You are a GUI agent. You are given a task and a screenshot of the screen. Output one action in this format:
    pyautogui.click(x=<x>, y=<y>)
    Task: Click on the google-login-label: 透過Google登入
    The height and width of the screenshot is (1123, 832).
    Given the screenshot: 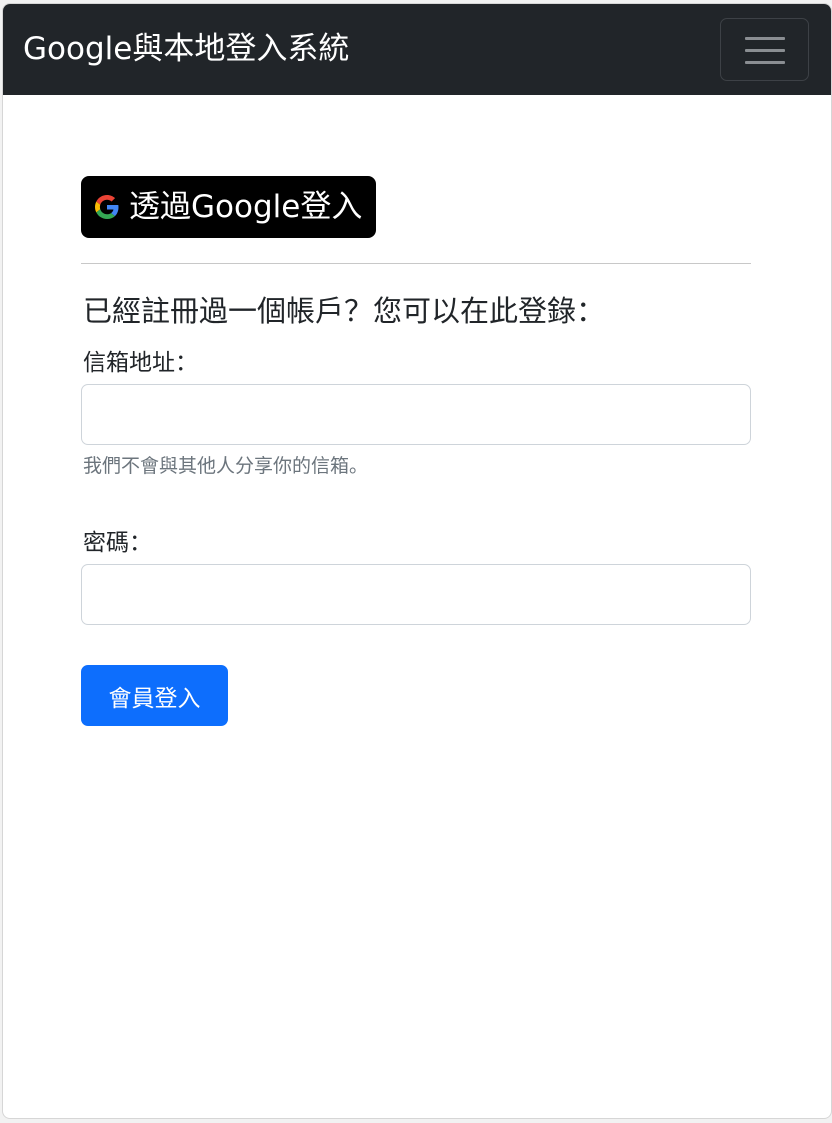 What is the action you would take?
    pyautogui.click(x=246, y=207)
    